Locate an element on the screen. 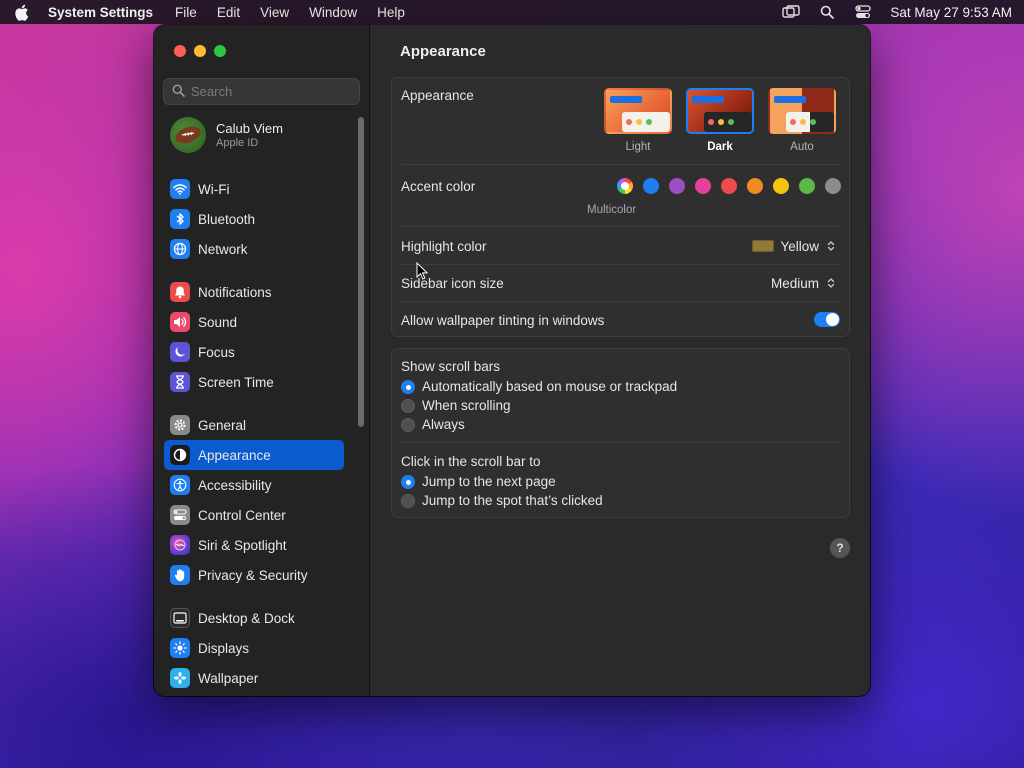 The height and width of the screenshot is (768, 1024). sidebar-group-desktop: Desktop & Dock Displays Wallpaper is located at coordinates (254, 648).